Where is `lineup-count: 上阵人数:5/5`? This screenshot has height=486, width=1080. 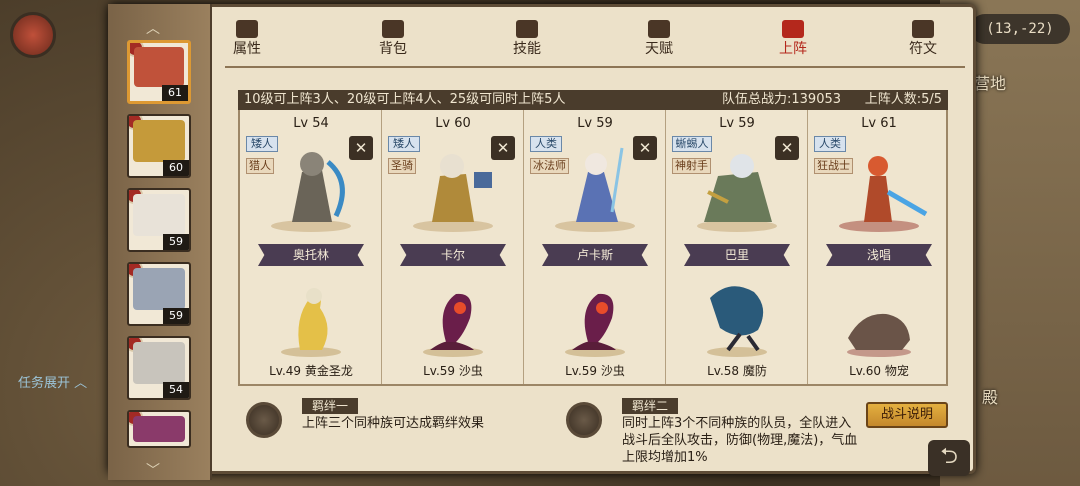 lineup-count: 上阵人数:5/5 is located at coordinates (903, 99).